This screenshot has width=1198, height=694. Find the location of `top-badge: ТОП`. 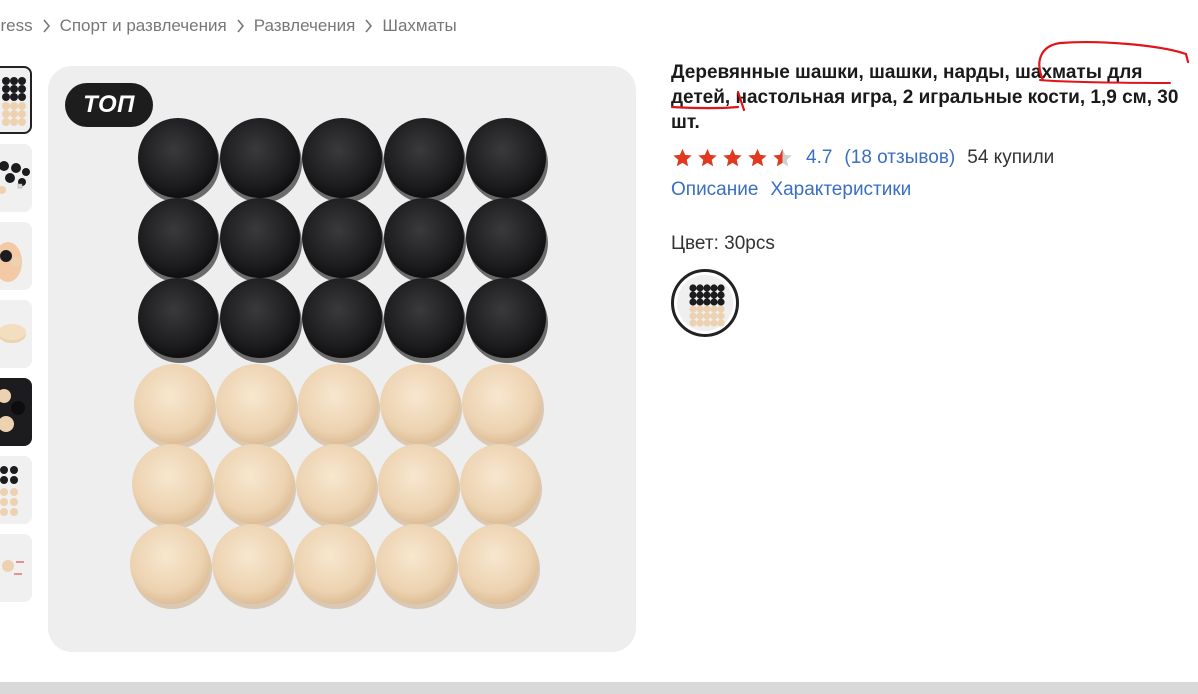

top-badge: ТОП is located at coordinates (109, 105).